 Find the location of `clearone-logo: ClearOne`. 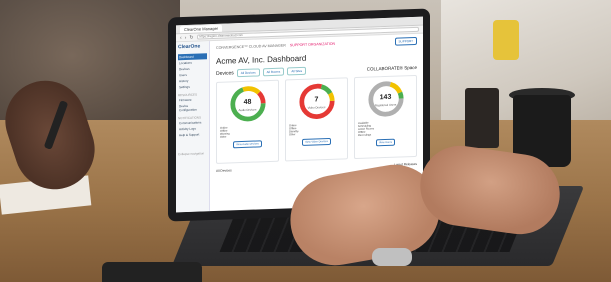

clearone-logo: ClearOne is located at coordinates (189, 47).